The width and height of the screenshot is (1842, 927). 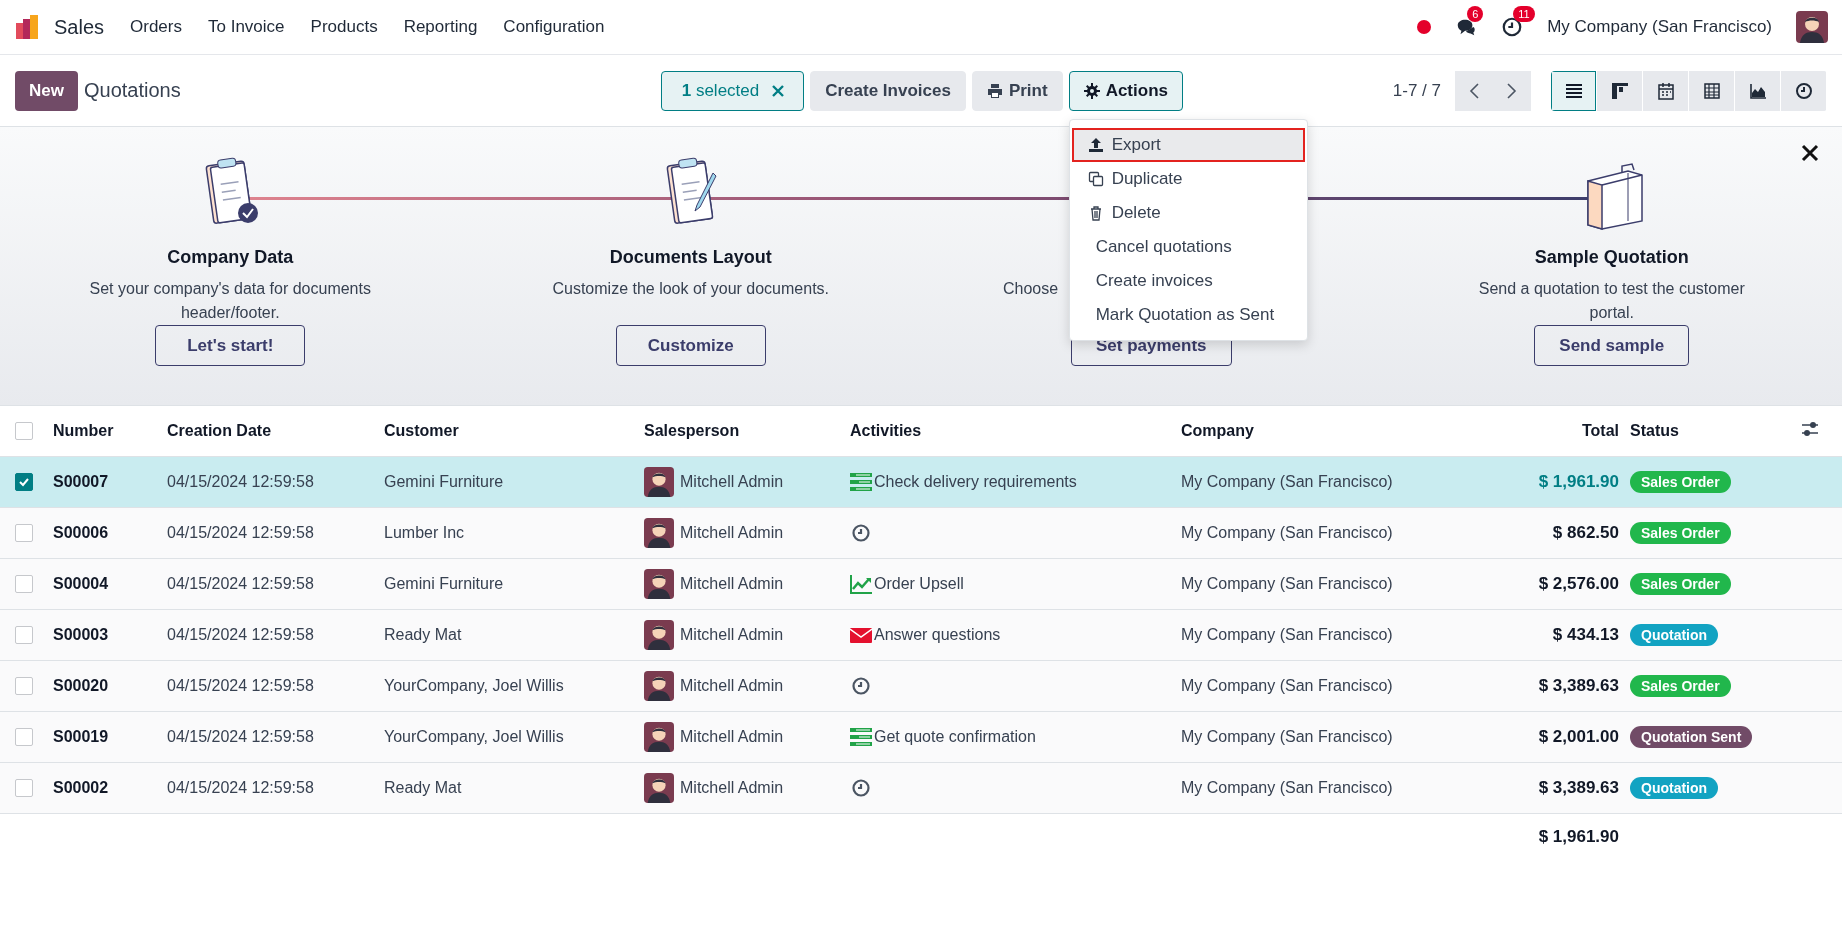 I want to click on activity-label: Answer questions, so click(x=937, y=635).